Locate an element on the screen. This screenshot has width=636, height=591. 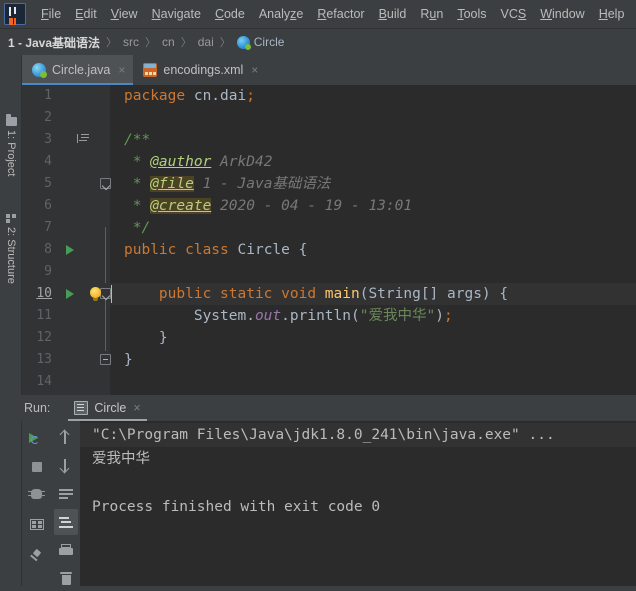
sidebar-item-project: 1: Project is located at coordinates (11, 155).